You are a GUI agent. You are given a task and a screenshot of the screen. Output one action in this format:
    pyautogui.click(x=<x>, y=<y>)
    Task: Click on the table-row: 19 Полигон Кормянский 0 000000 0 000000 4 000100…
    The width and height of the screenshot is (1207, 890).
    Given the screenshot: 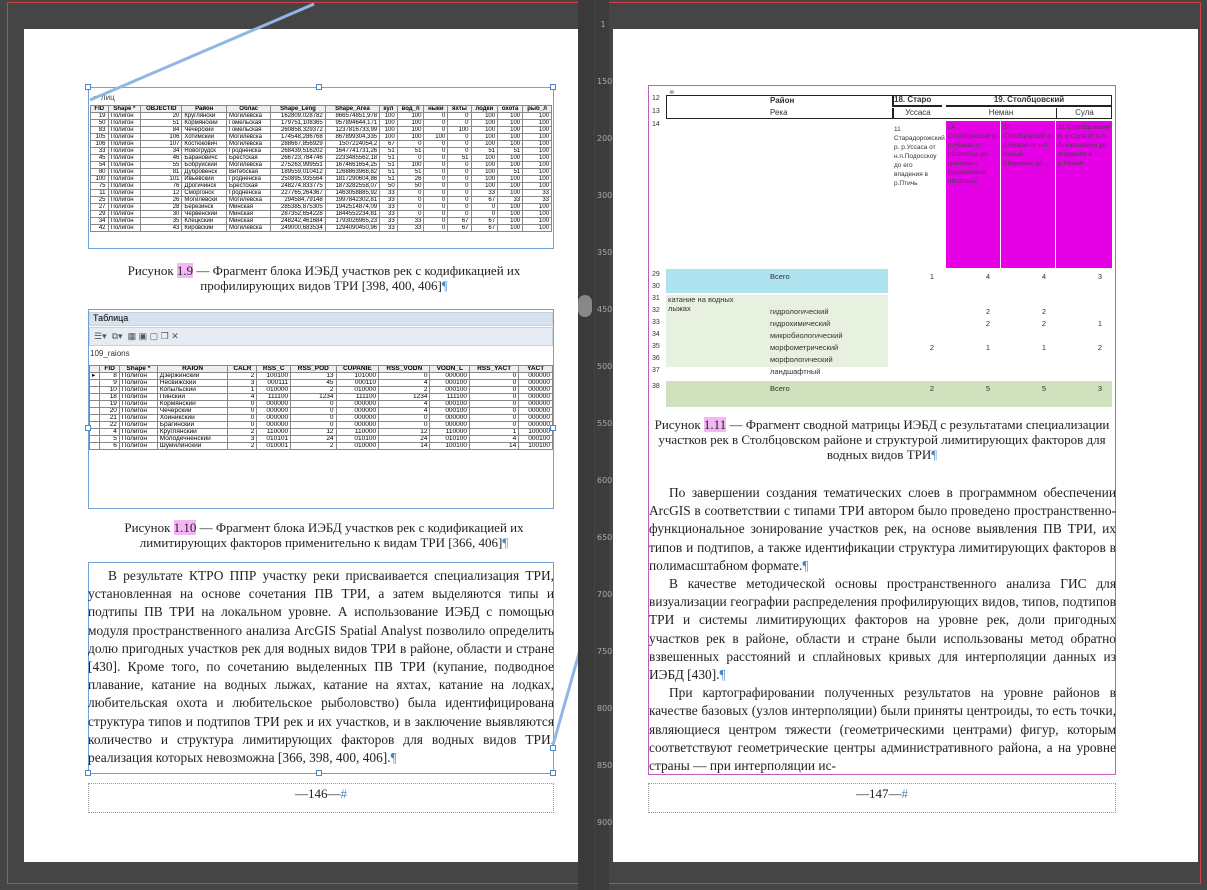 What is the action you would take?
    pyautogui.click(x=320, y=404)
    